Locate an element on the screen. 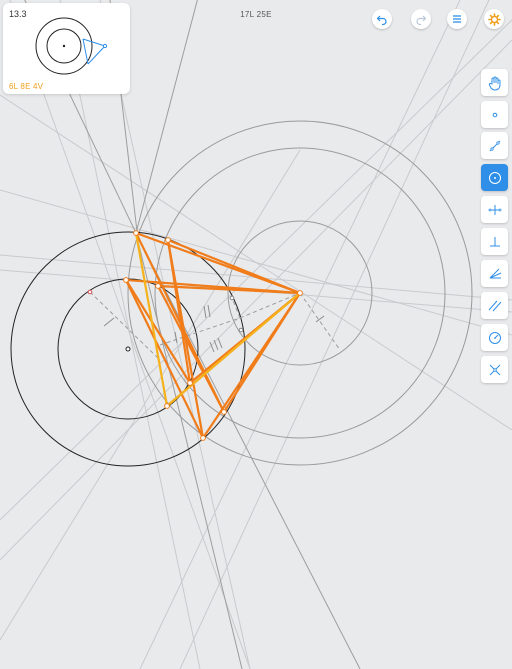 The image size is (512, 669). menu-button is located at coordinates (457, 19).